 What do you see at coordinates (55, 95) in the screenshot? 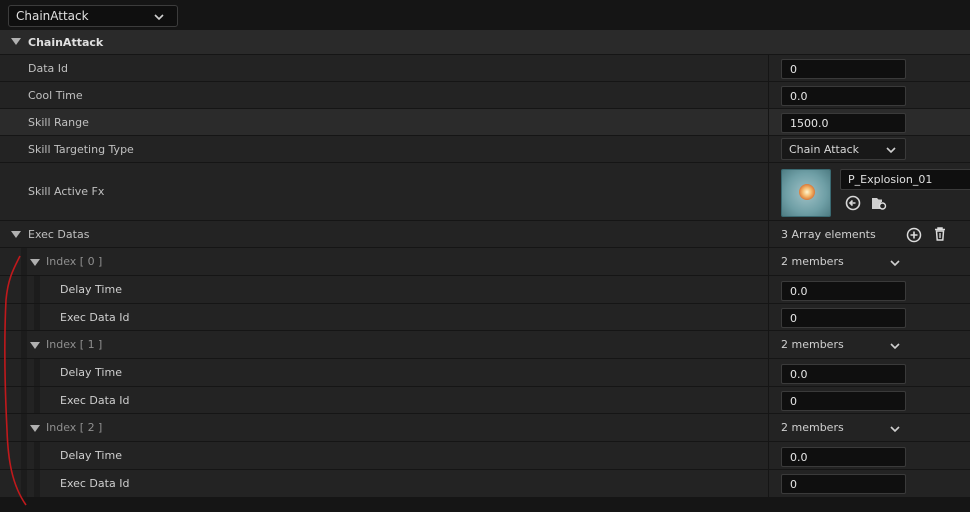
I see `property-label: Cool Time` at bounding box center [55, 95].